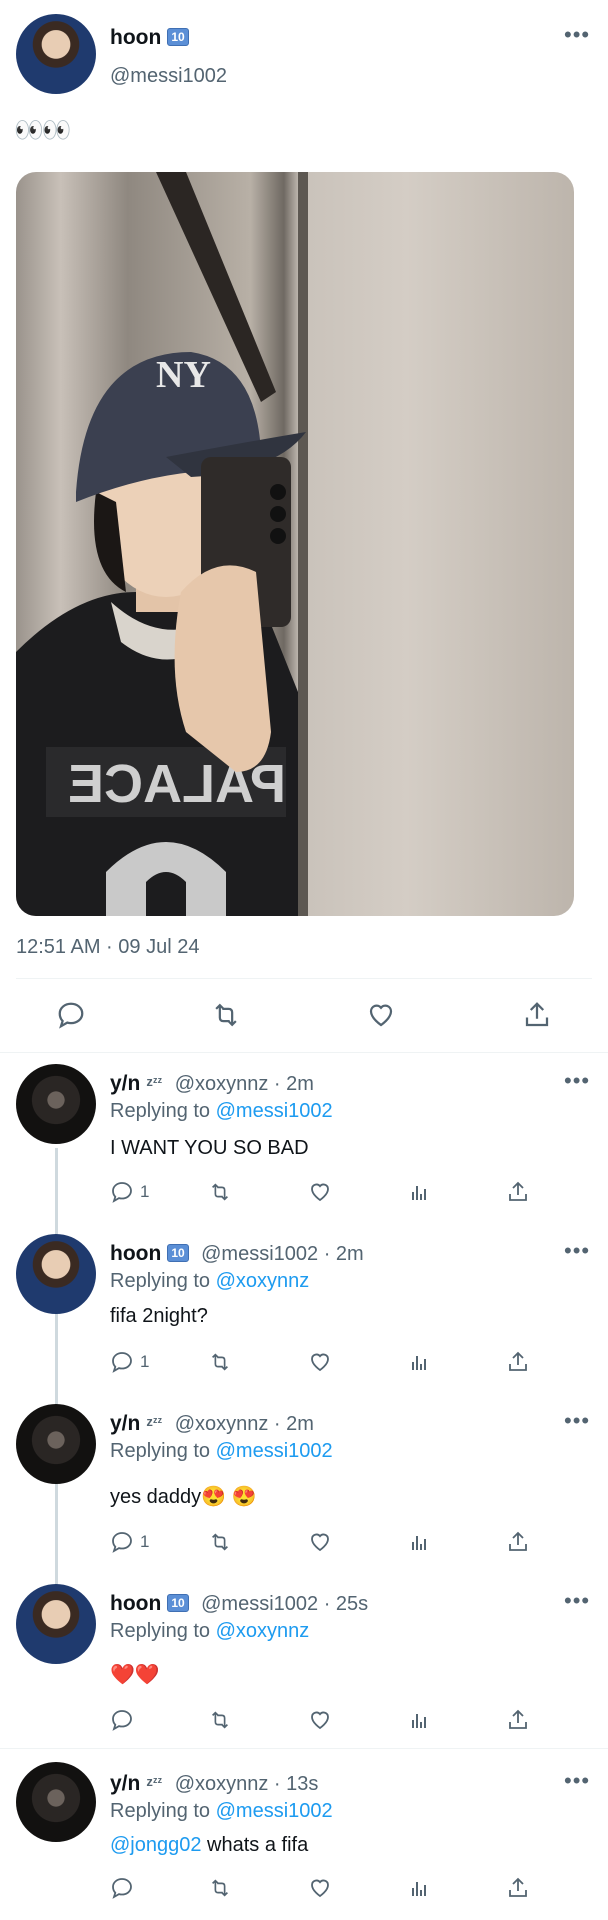 The image size is (608, 1920). Describe the element at coordinates (282, 1254) in the screenshot. I see `author-handle-time: @messi1002 · 2m` at that location.